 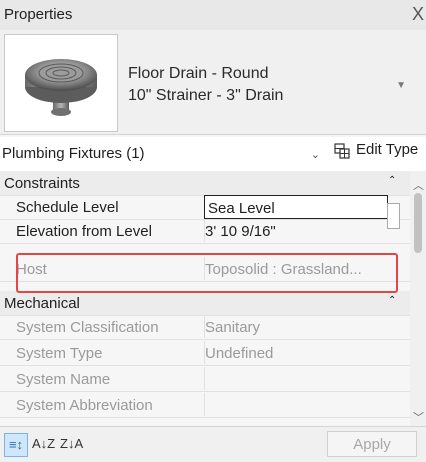 I want to click on property-row-system-classification: System Classification Sanitary, so click(x=205, y=327).